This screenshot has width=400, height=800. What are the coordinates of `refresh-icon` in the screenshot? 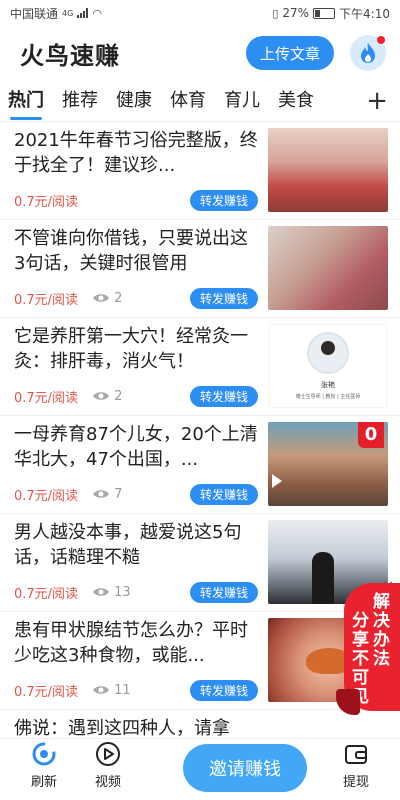 It's located at (44, 754).